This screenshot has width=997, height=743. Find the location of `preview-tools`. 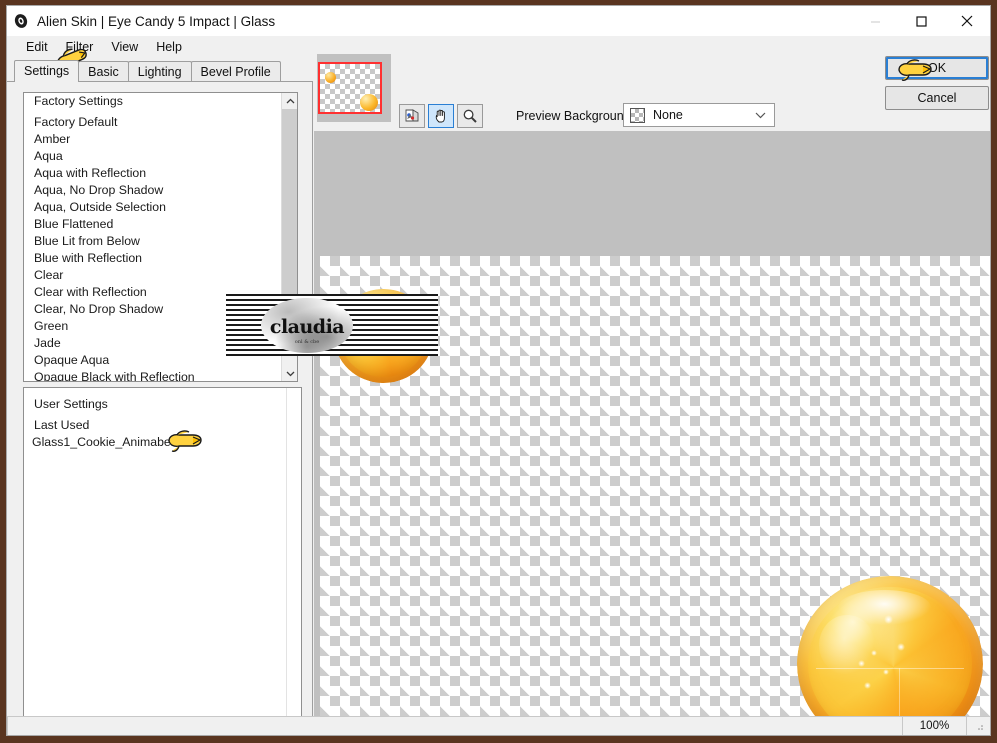

preview-tools is located at coordinates (441, 116).